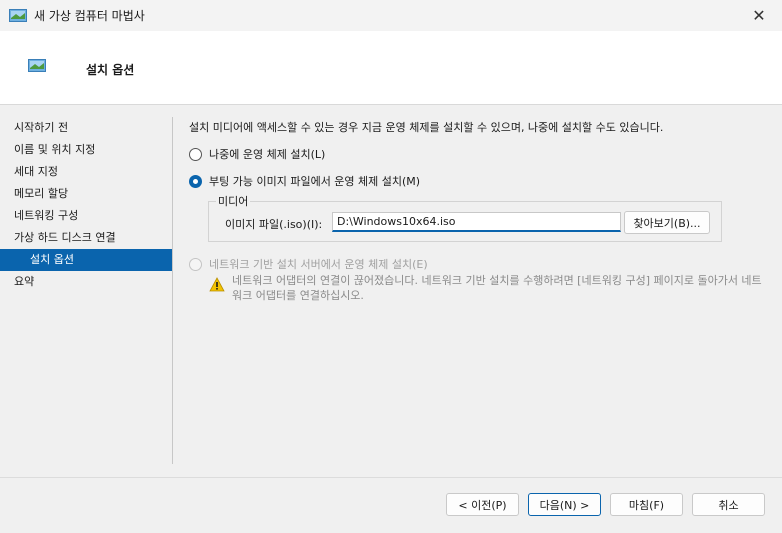 The height and width of the screenshot is (533, 782). I want to click on sidebar-item-before-you-begin: 시작하기 전, so click(86, 128).